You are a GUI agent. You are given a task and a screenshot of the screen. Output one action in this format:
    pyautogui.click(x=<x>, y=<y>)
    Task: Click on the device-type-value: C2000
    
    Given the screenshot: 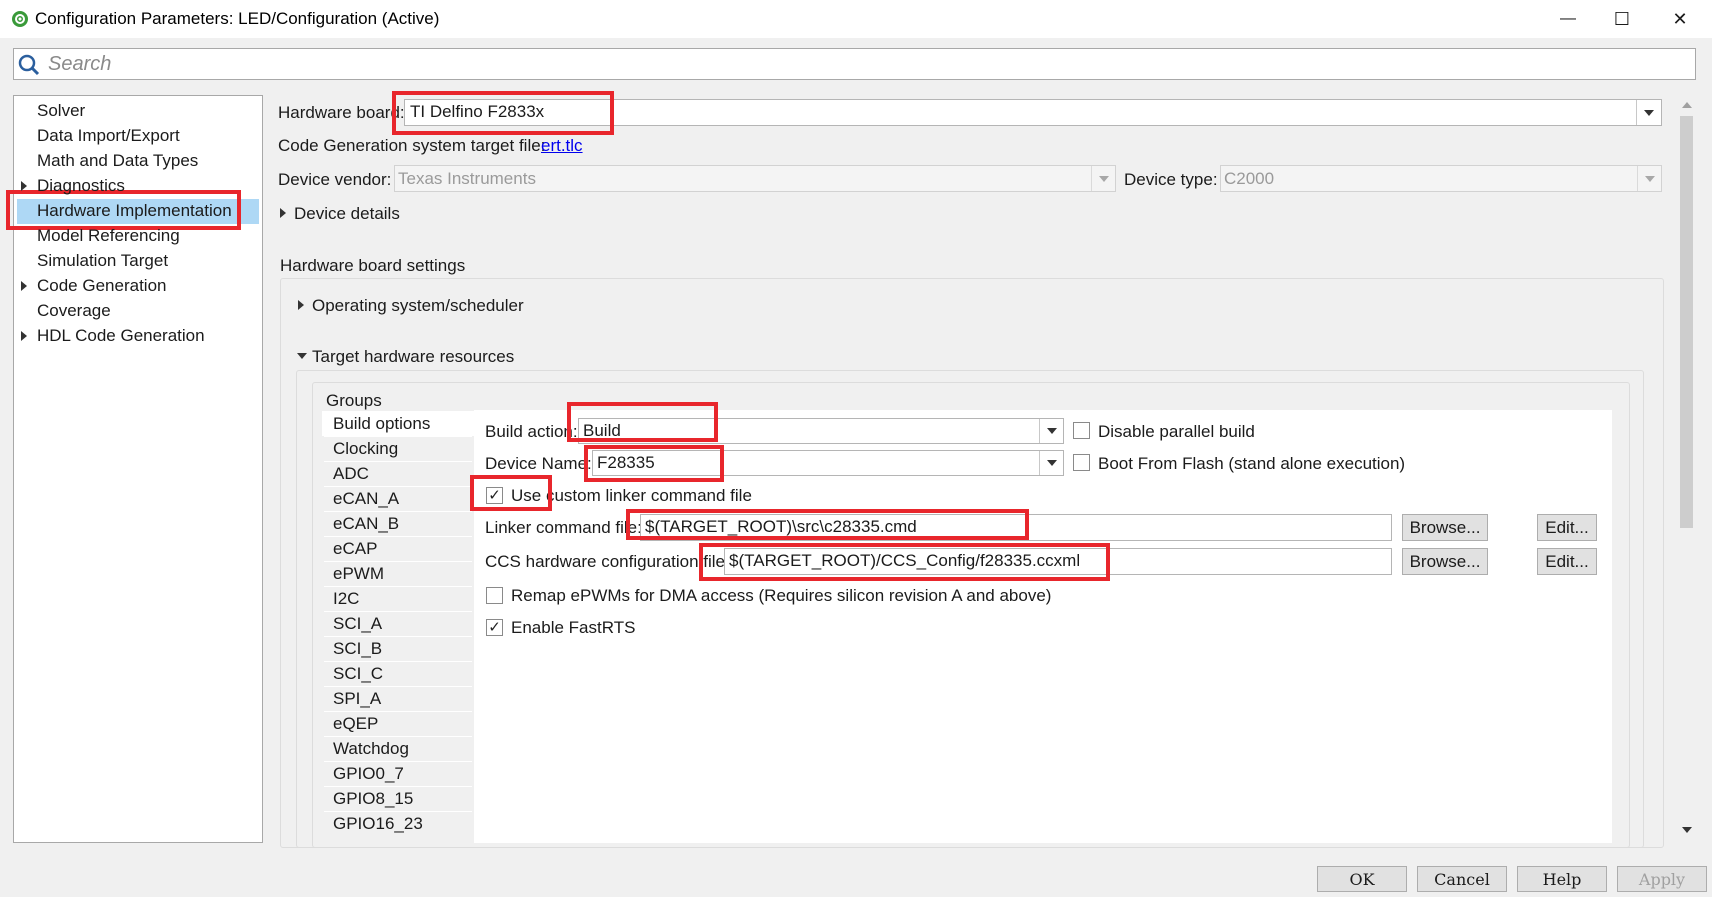 What is the action you would take?
    pyautogui.click(x=1249, y=178)
    